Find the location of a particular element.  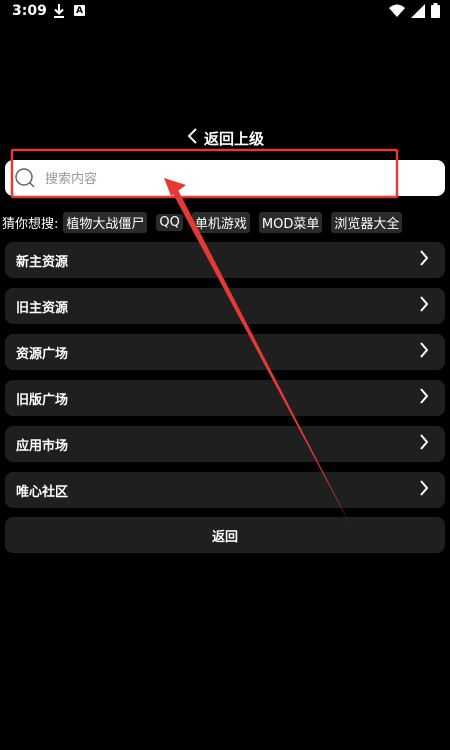

app-notification-icon: A is located at coordinates (79, 10).